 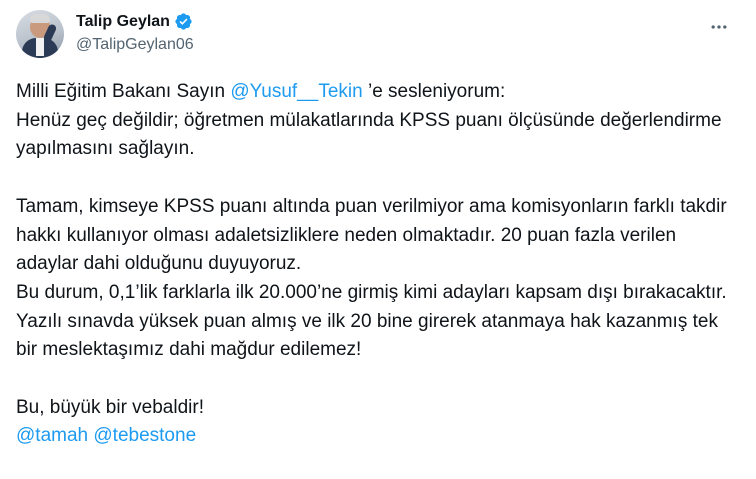 What do you see at coordinates (378, 34) in the screenshot?
I see `tweet-header: Talip Geylan @TalipGeylan06` at bounding box center [378, 34].